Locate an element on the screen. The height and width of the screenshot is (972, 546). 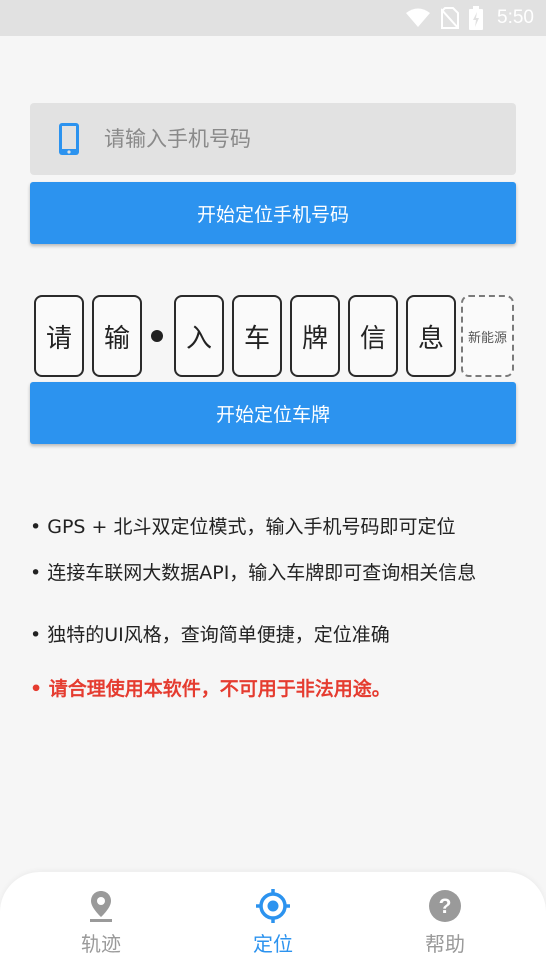
nav-item-locate: 定位 is located at coordinates (273, 923).